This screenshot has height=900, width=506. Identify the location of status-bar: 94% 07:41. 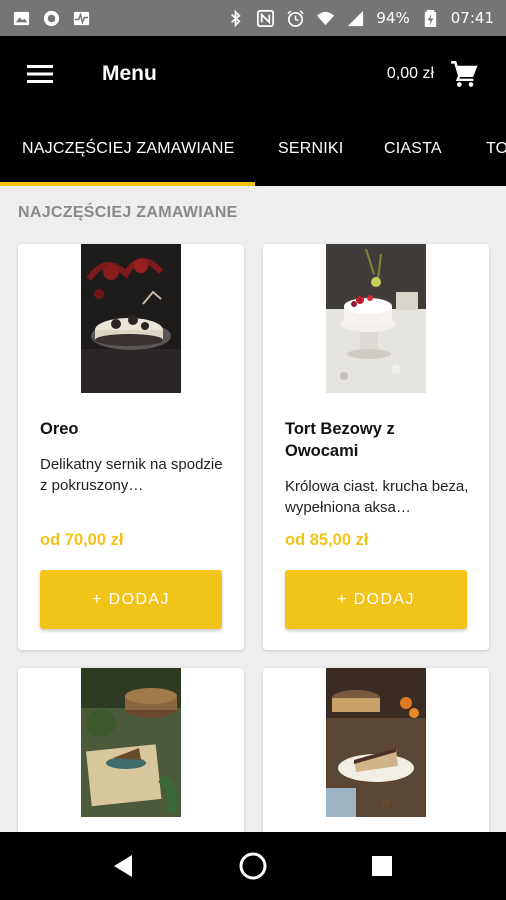
(253, 18).